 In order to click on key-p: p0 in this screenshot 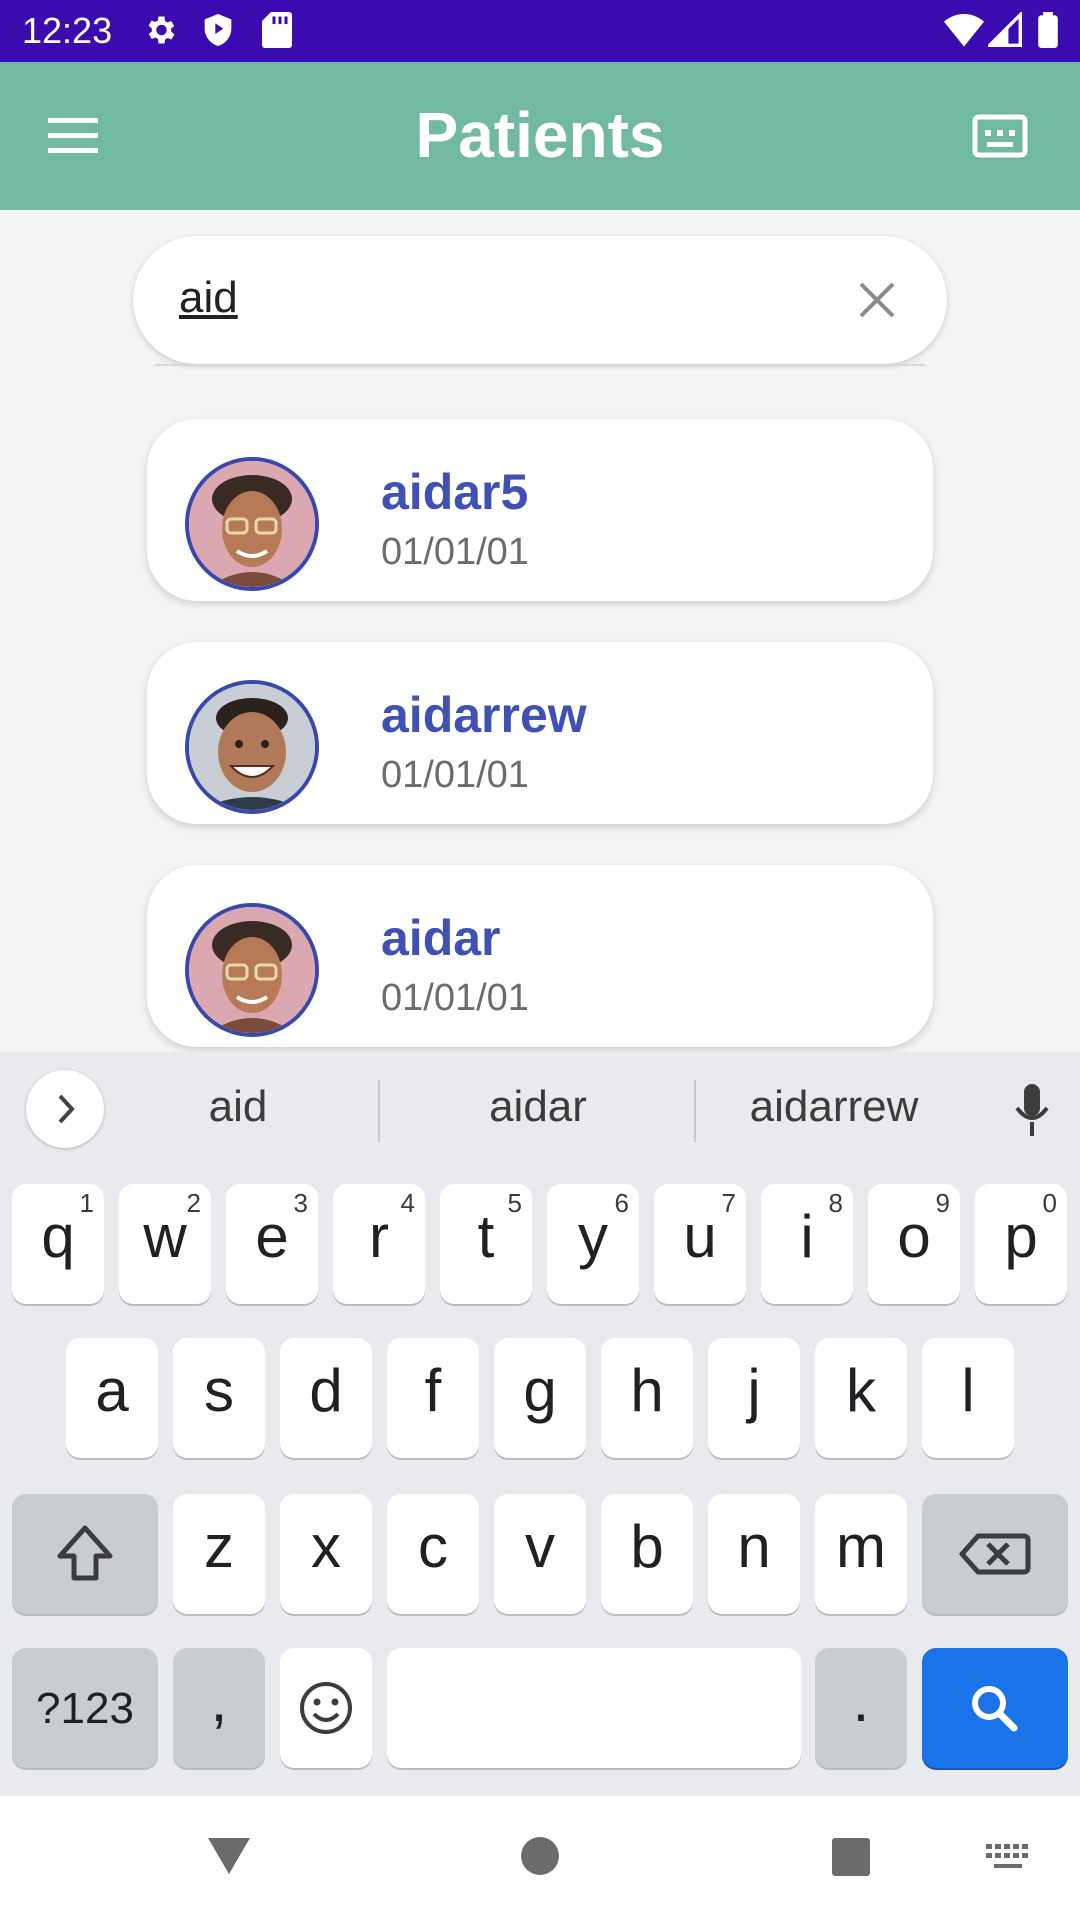, I will do `click(1021, 1244)`.